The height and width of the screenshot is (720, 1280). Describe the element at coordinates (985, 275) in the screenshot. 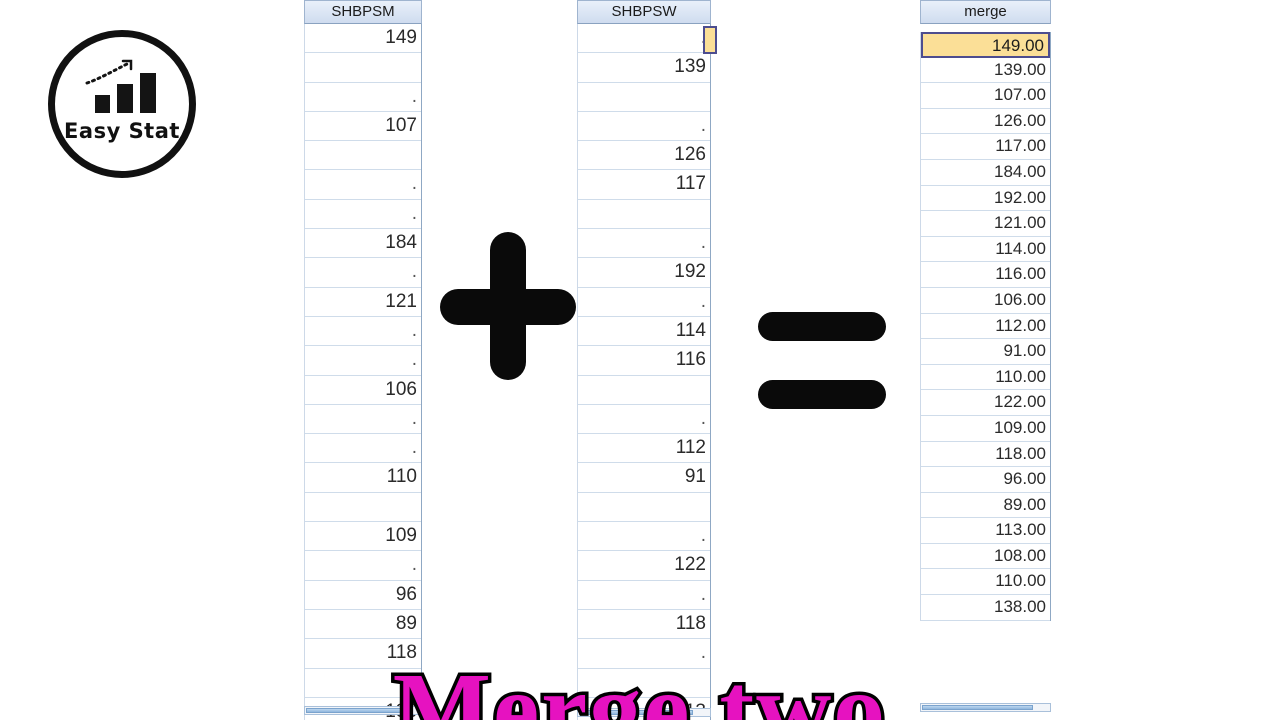

I see `data-cell: 116.00` at that location.